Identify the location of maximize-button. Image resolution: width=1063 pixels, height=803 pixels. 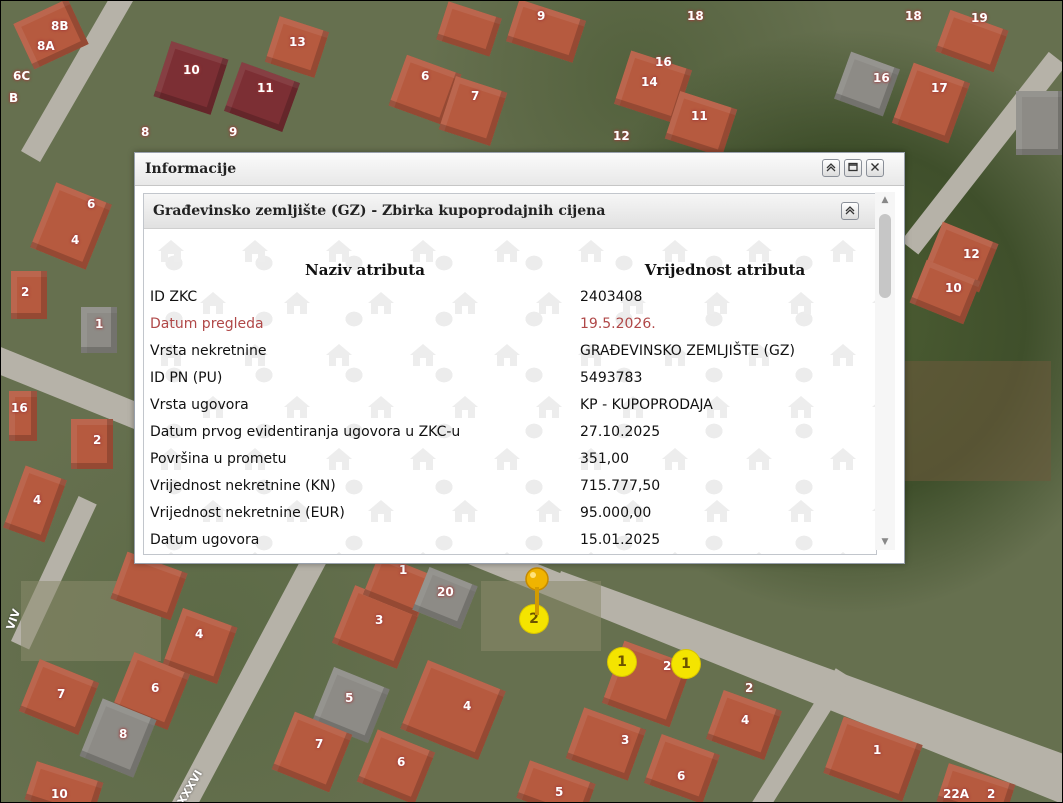
(853, 168).